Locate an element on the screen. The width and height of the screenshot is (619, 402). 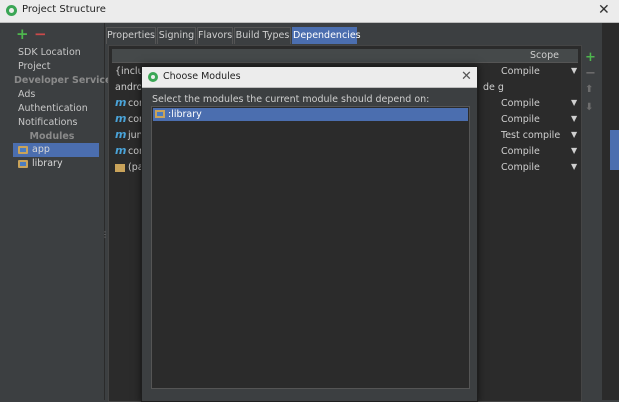
list-item-library: :library is located at coordinates (310, 114).